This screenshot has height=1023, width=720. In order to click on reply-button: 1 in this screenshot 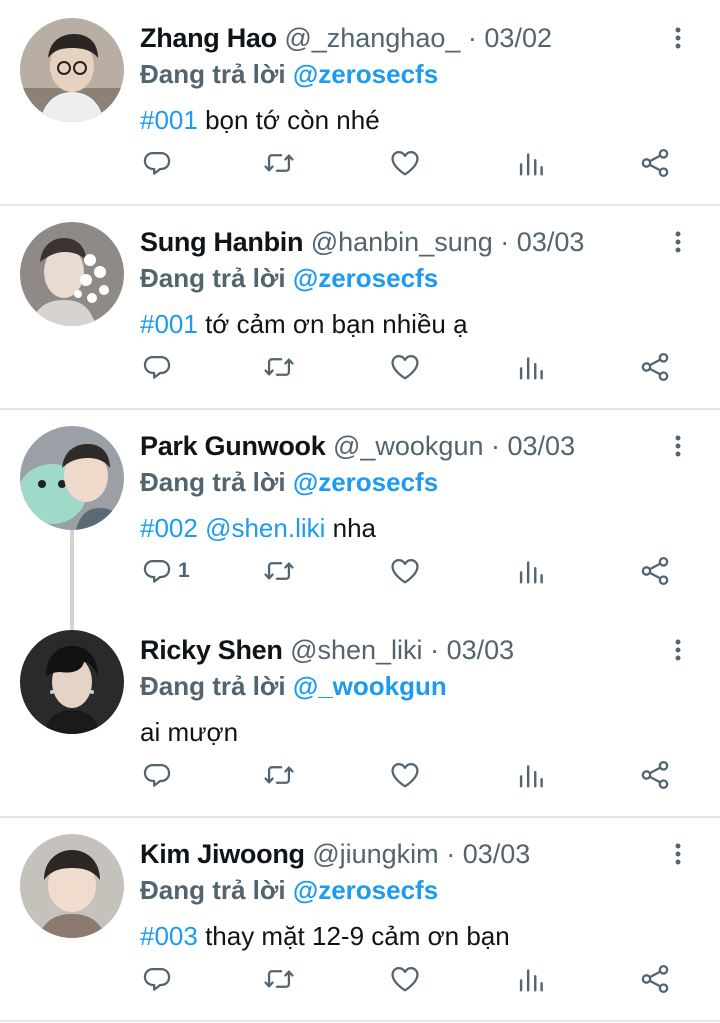, I will do `click(165, 571)`.